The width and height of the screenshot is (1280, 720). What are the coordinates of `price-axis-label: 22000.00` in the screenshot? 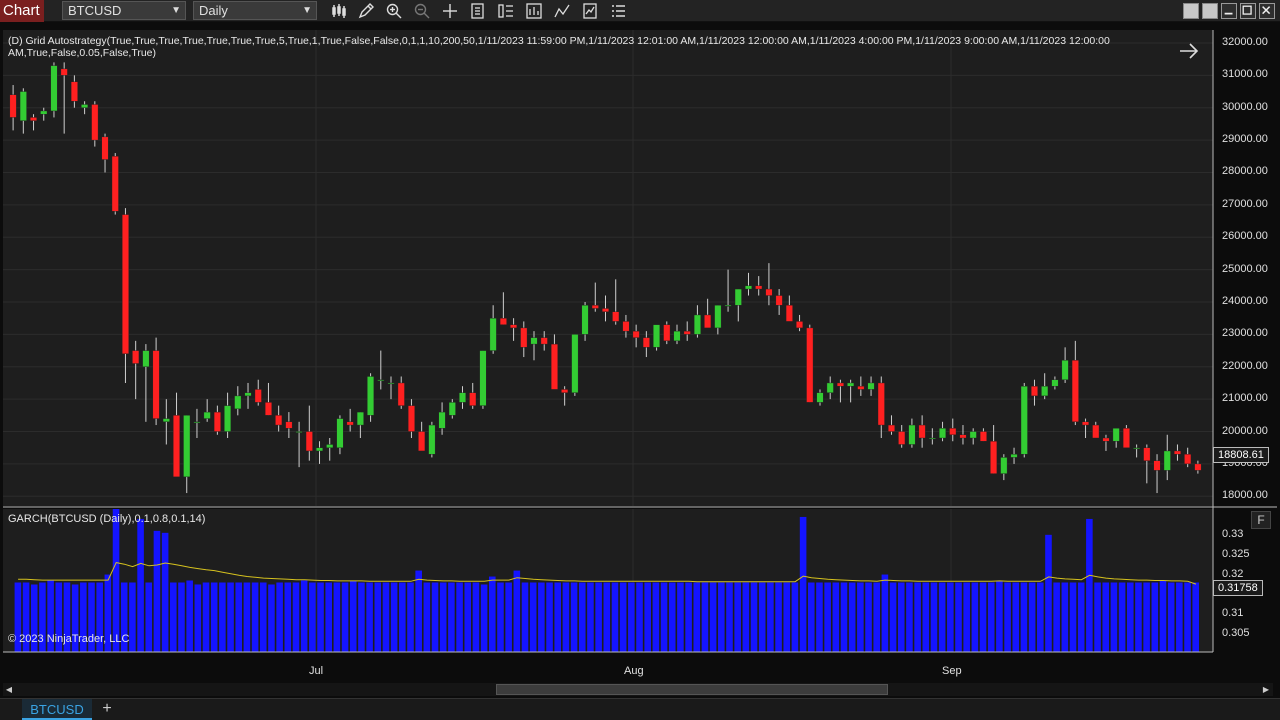 It's located at (1245, 365).